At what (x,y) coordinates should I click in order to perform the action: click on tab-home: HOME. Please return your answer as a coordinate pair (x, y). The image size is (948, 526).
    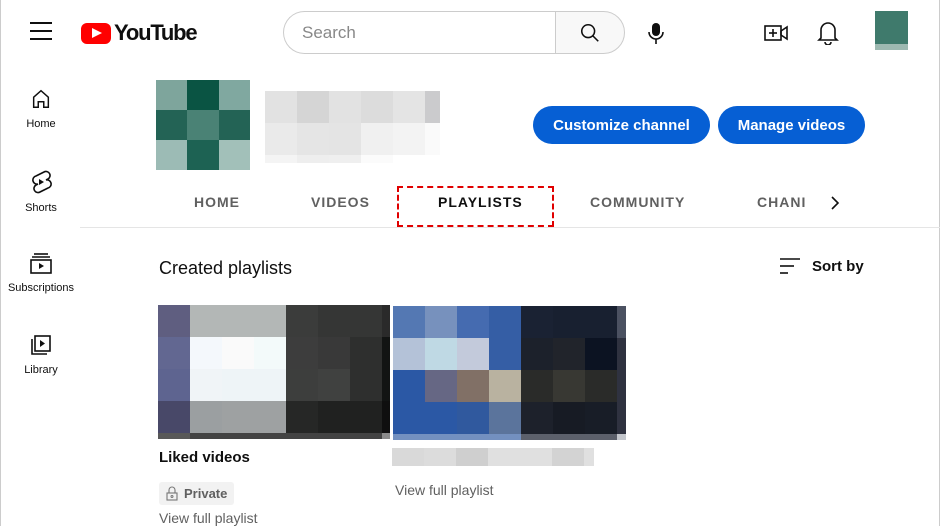
    Looking at the image, I should click on (217, 202).